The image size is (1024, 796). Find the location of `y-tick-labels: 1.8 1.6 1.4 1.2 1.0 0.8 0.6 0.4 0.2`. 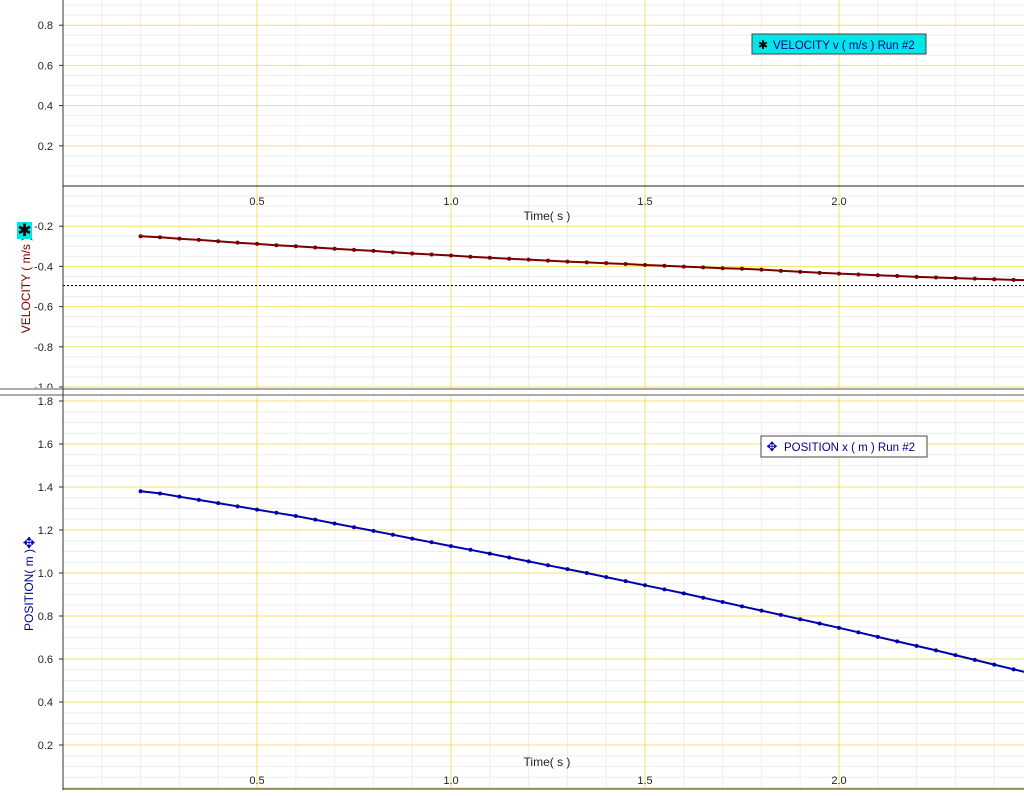

y-tick-labels: 1.8 1.6 1.4 1.2 1.0 0.8 0.6 0.4 0.2 is located at coordinates (50, 574).